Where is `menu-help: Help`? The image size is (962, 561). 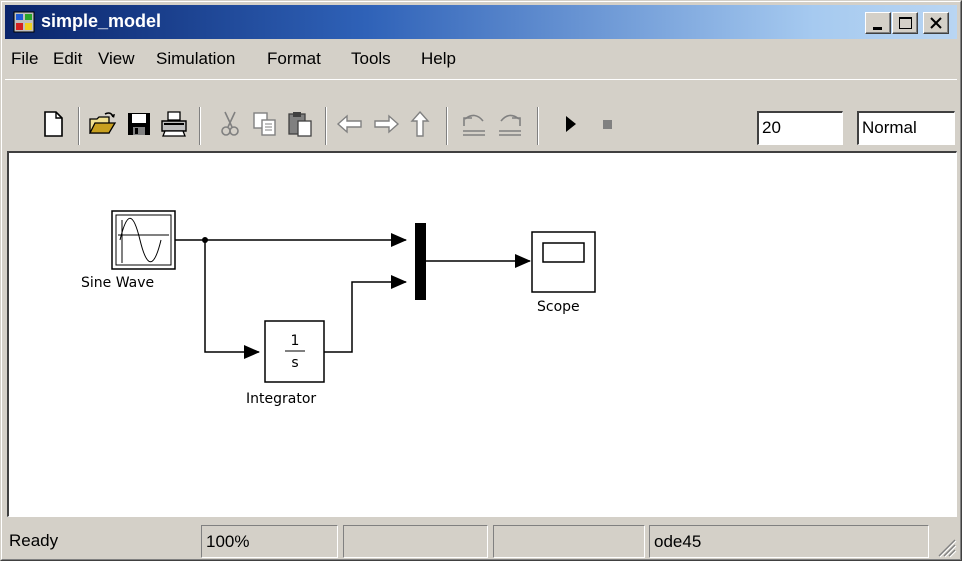 menu-help: Help is located at coordinates (438, 59).